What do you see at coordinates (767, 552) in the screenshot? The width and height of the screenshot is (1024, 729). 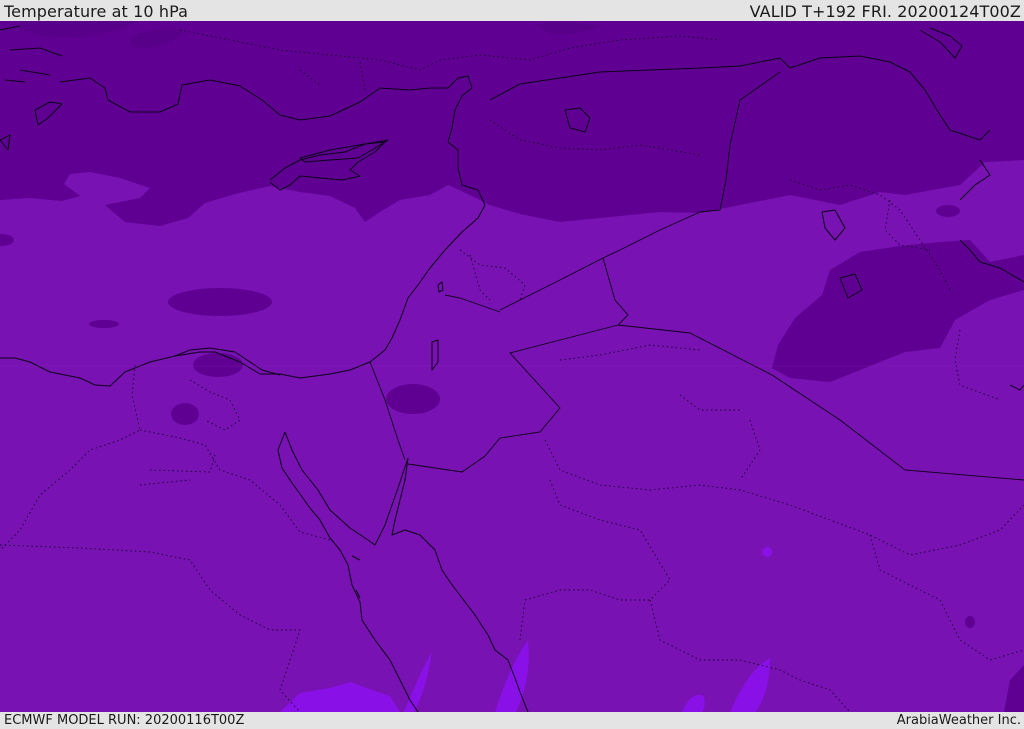 I see `temperature-pocket-warm` at bounding box center [767, 552].